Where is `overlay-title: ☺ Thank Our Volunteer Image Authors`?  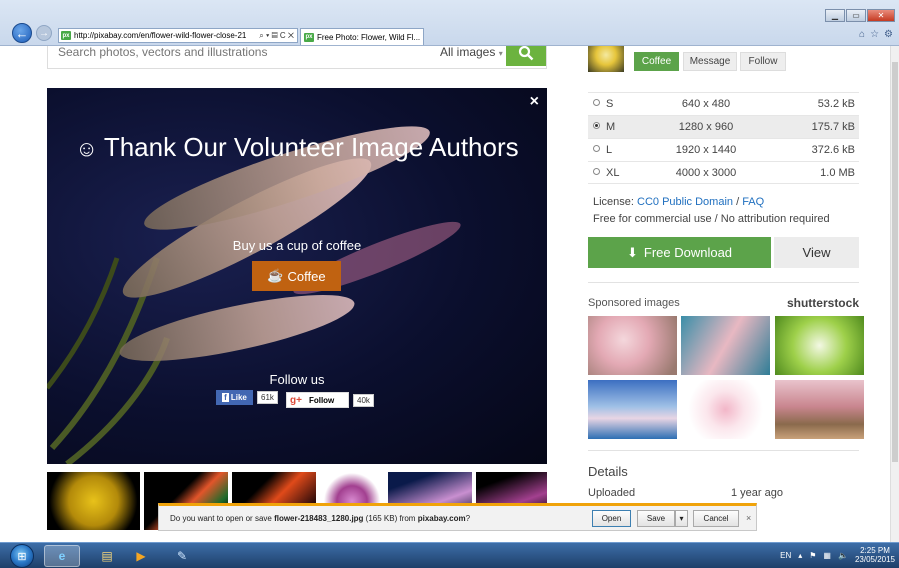 overlay-title: ☺ Thank Our Volunteer Image Authors is located at coordinates (297, 147).